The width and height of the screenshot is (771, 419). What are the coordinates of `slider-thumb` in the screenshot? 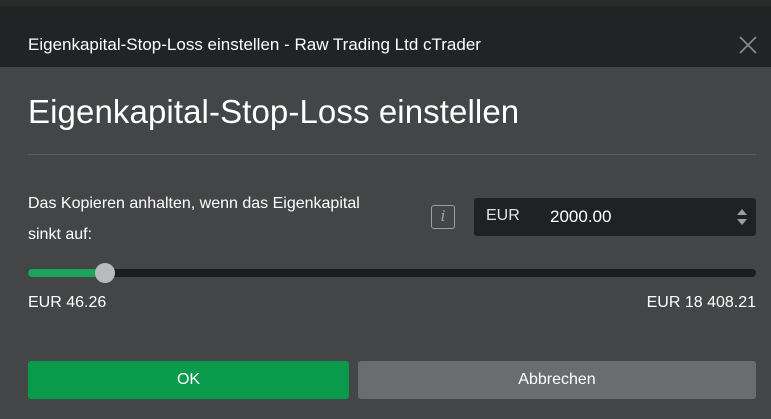 It's located at (105, 273).